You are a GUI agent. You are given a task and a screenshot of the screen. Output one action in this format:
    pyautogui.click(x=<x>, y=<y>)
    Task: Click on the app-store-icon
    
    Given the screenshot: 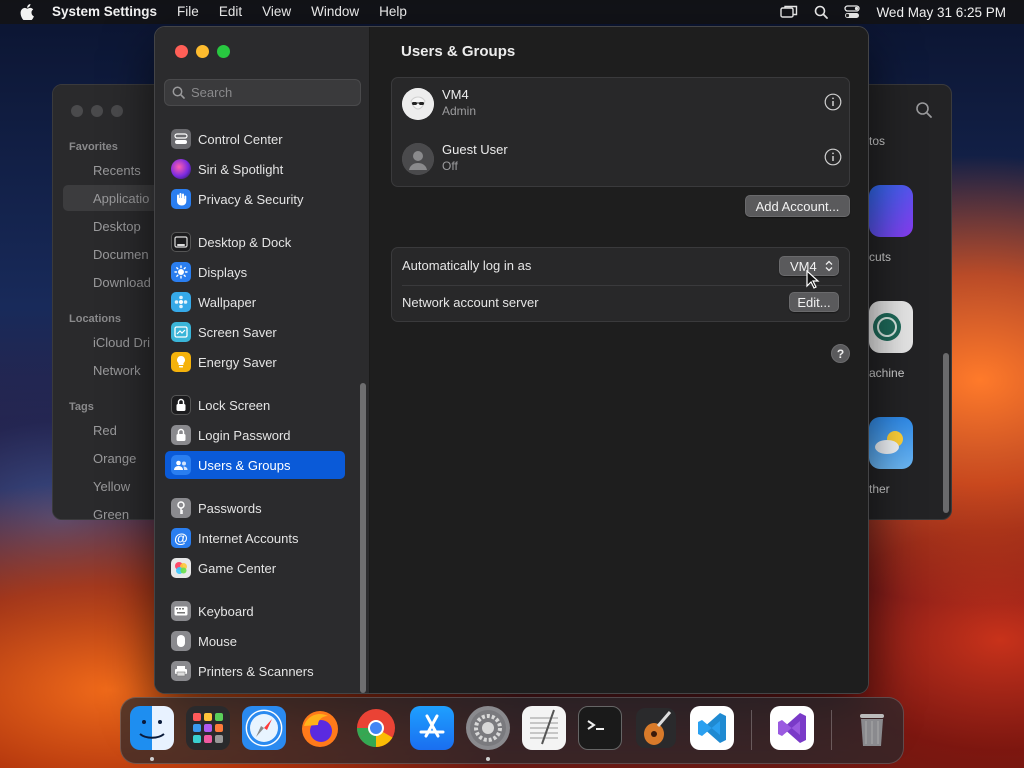 What is the action you would take?
    pyautogui.click(x=432, y=728)
    